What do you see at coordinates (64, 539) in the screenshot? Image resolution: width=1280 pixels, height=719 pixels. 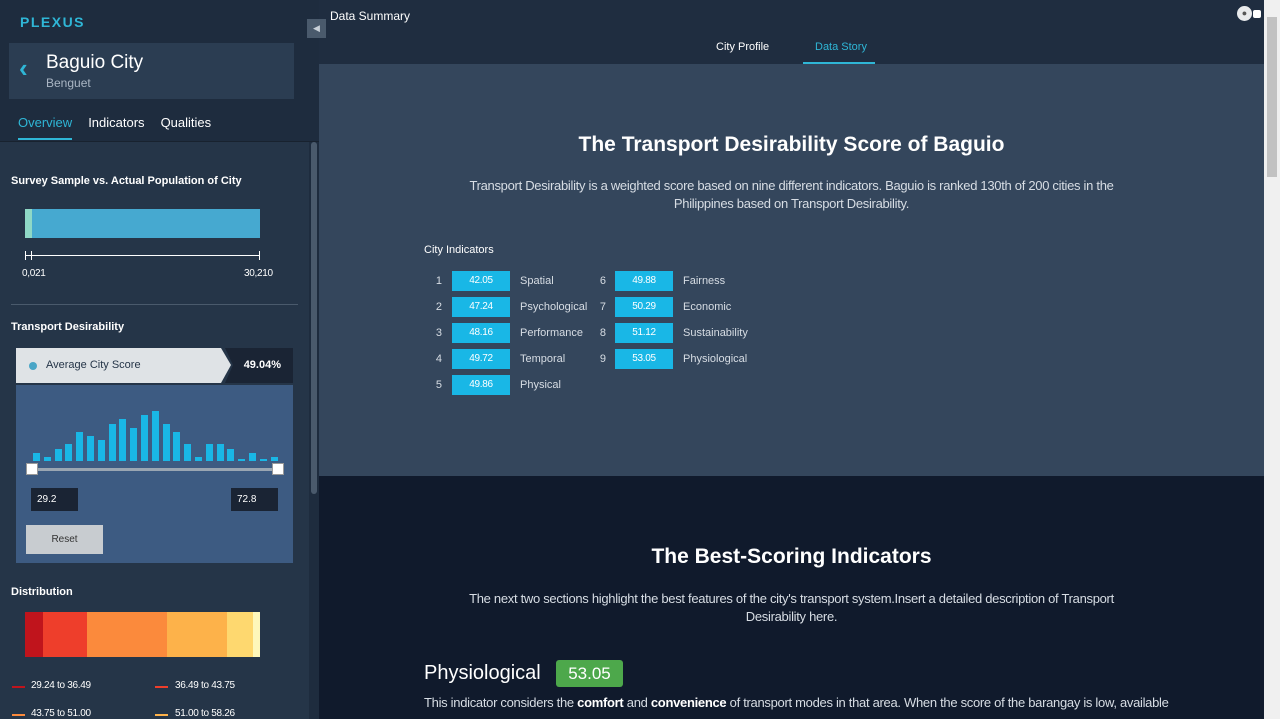 I see `reset-button: Reset` at bounding box center [64, 539].